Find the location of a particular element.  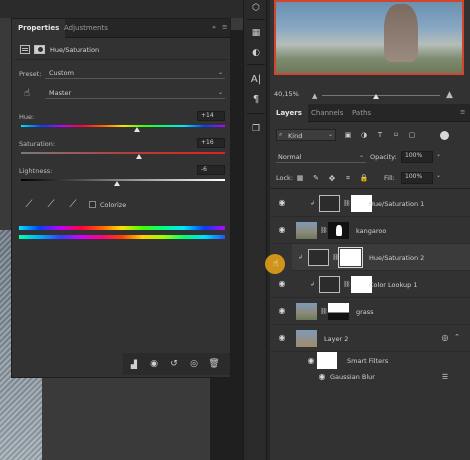

lightness-value-field: -6 is located at coordinates (211, 170).